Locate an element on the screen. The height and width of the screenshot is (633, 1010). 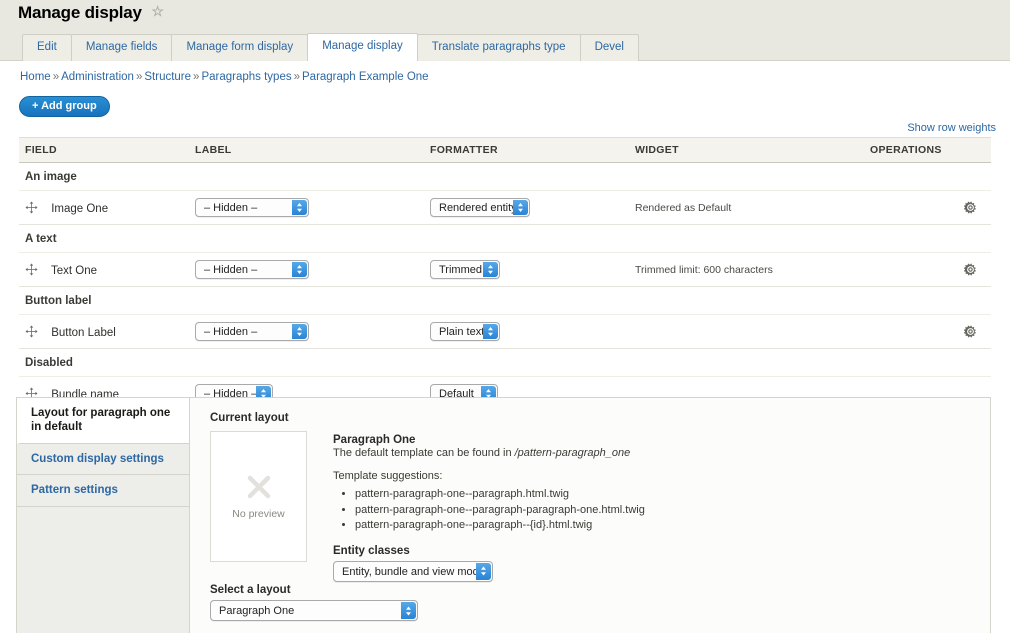
table-group-row: An image is located at coordinates (505, 176).